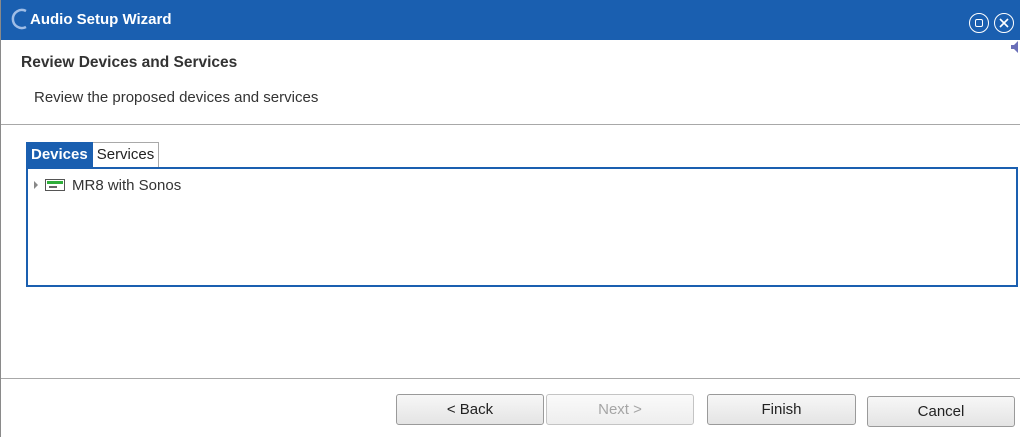 This screenshot has width=1020, height=437. What do you see at coordinates (620, 409) in the screenshot?
I see `next-button: Next >` at bounding box center [620, 409].